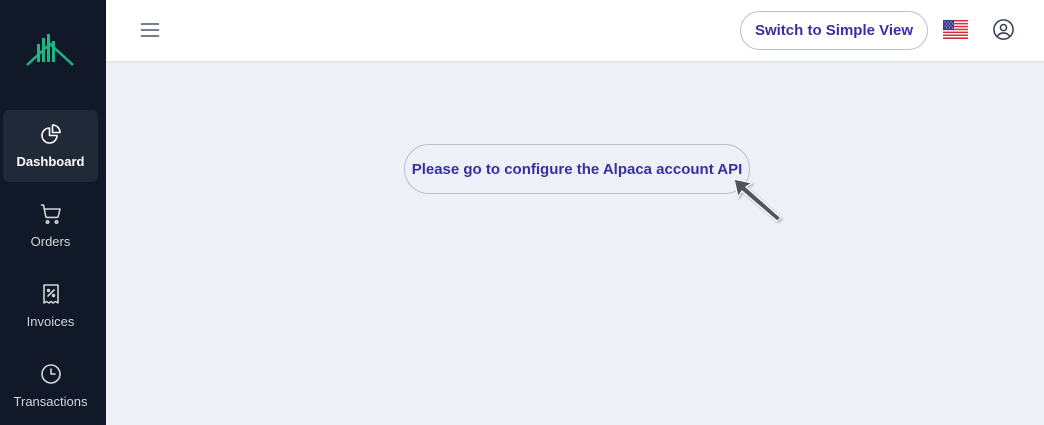  I want to click on user-circle-icon, so click(1003, 29).